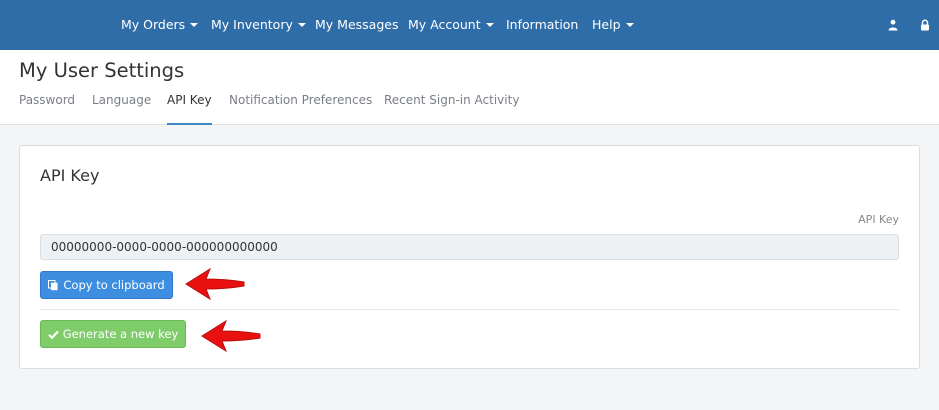  What do you see at coordinates (53, 284) in the screenshot?
I see `copy-icon` at bounding box center [53, 284].